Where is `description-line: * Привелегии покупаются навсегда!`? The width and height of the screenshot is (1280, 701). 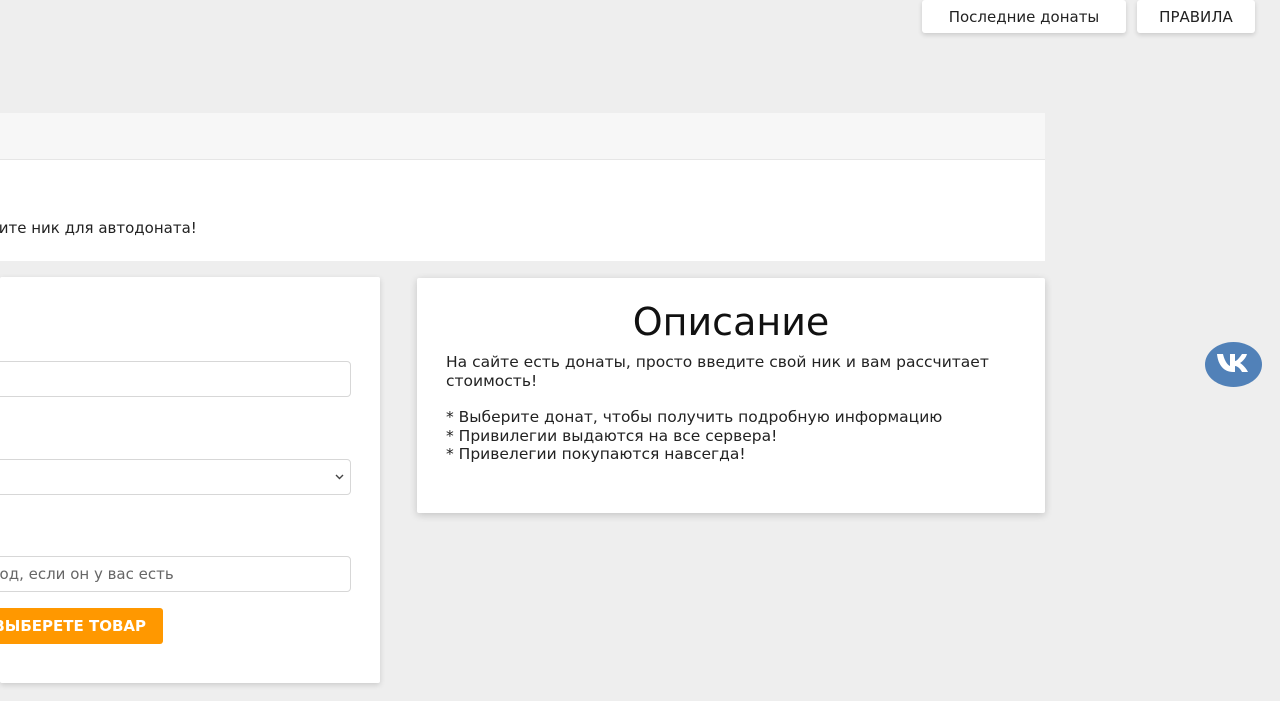
description-line: * Привелегии покупаются навсегда! is located at coordinates (596, 454).